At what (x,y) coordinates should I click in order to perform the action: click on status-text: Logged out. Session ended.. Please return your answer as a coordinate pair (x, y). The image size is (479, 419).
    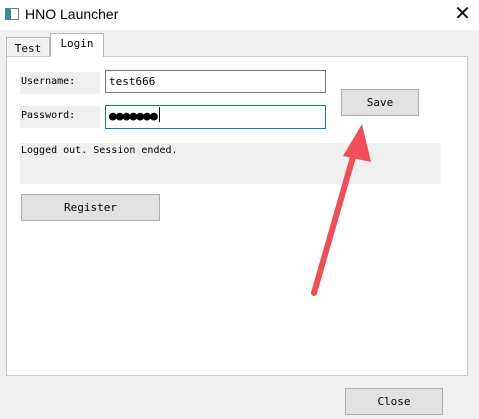
    Looking at the image, I should click on (230, 163).